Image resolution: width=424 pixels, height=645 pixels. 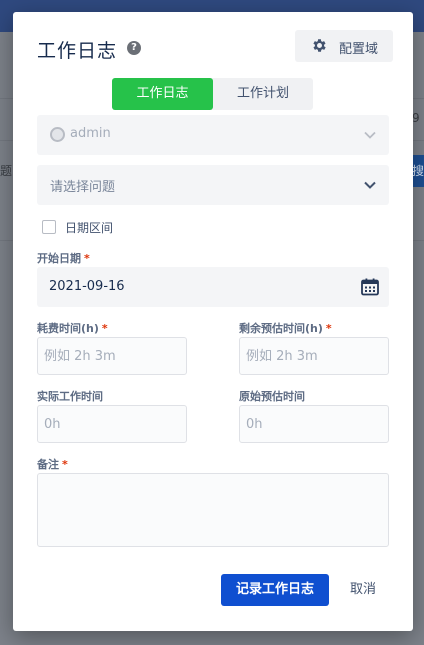 What do you see at coordinates (90, 133) in the screenshot?
I see `user-select-value: admin` at bounding box center [90, 133].